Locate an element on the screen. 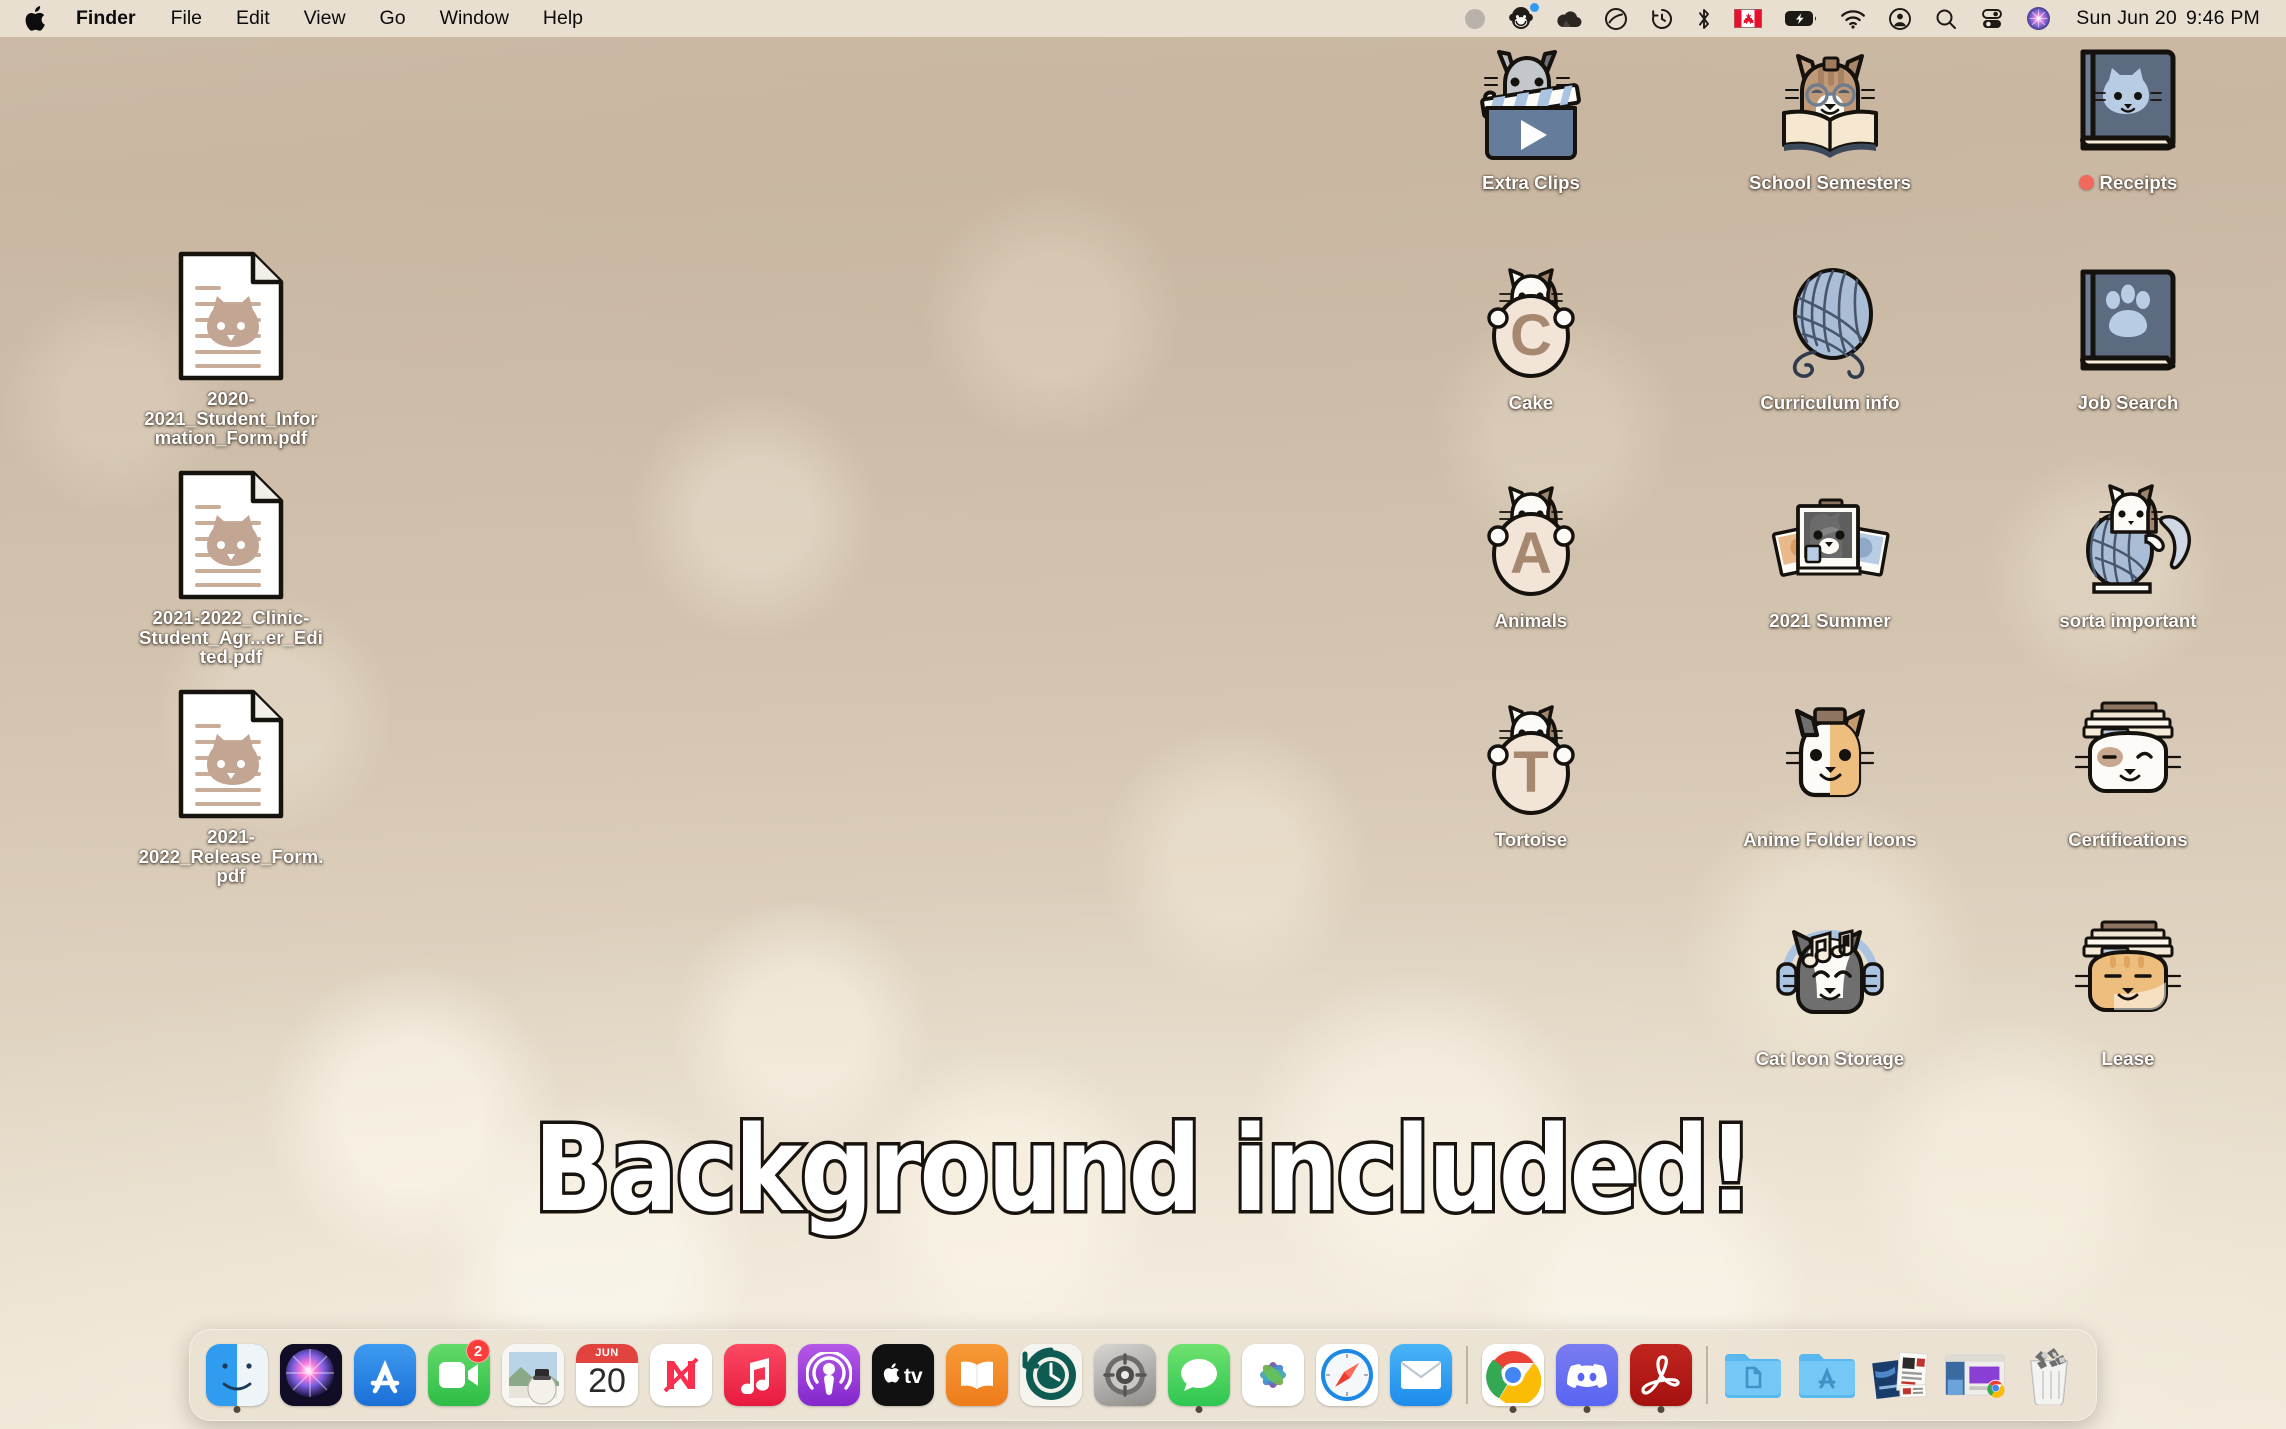  dock-item-time-machine is located at coordinates (1051, 1375).